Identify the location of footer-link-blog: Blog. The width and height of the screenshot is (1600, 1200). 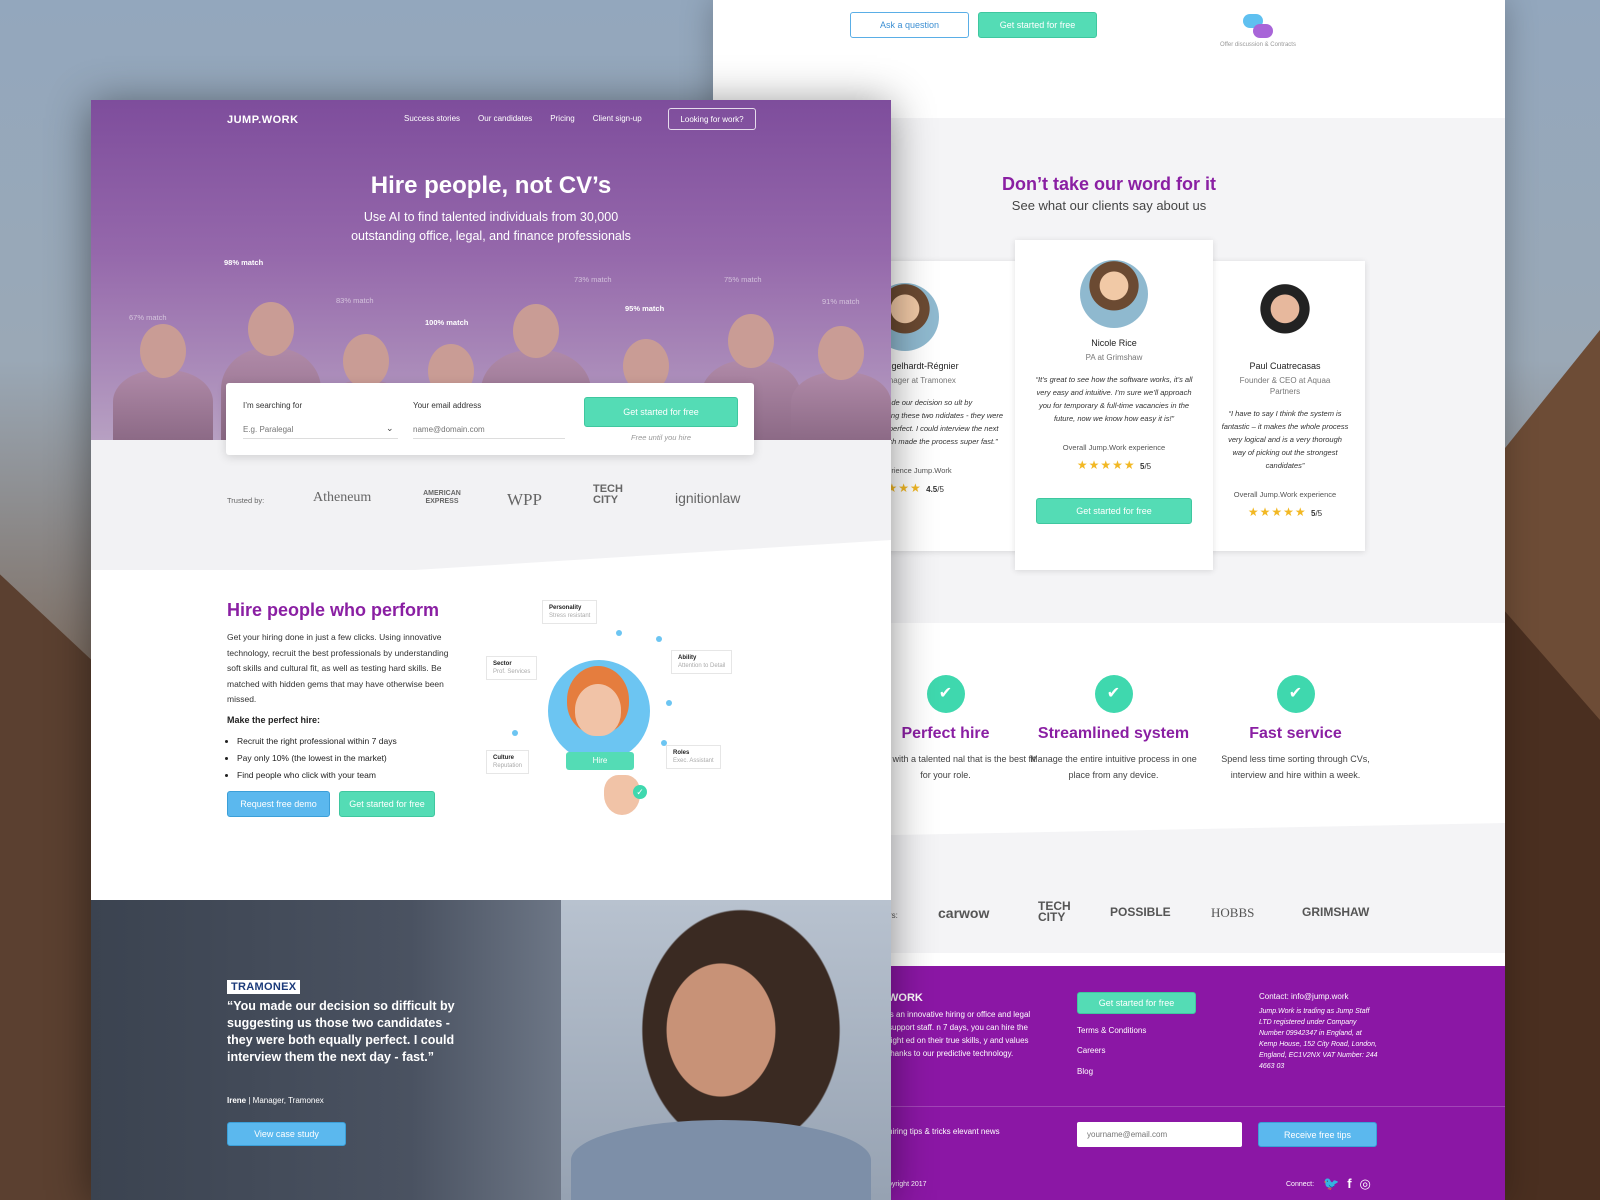
(1085, 1071).